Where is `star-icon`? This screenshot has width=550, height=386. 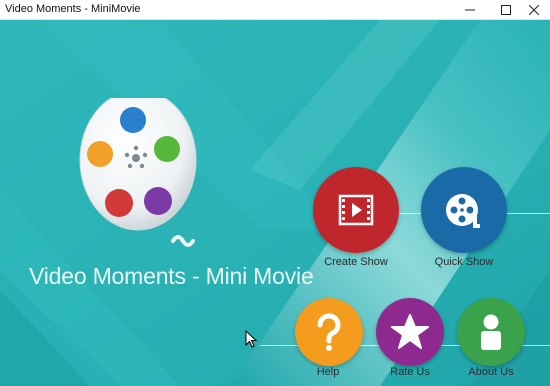
star-icon is located at coordinates (410, 331).